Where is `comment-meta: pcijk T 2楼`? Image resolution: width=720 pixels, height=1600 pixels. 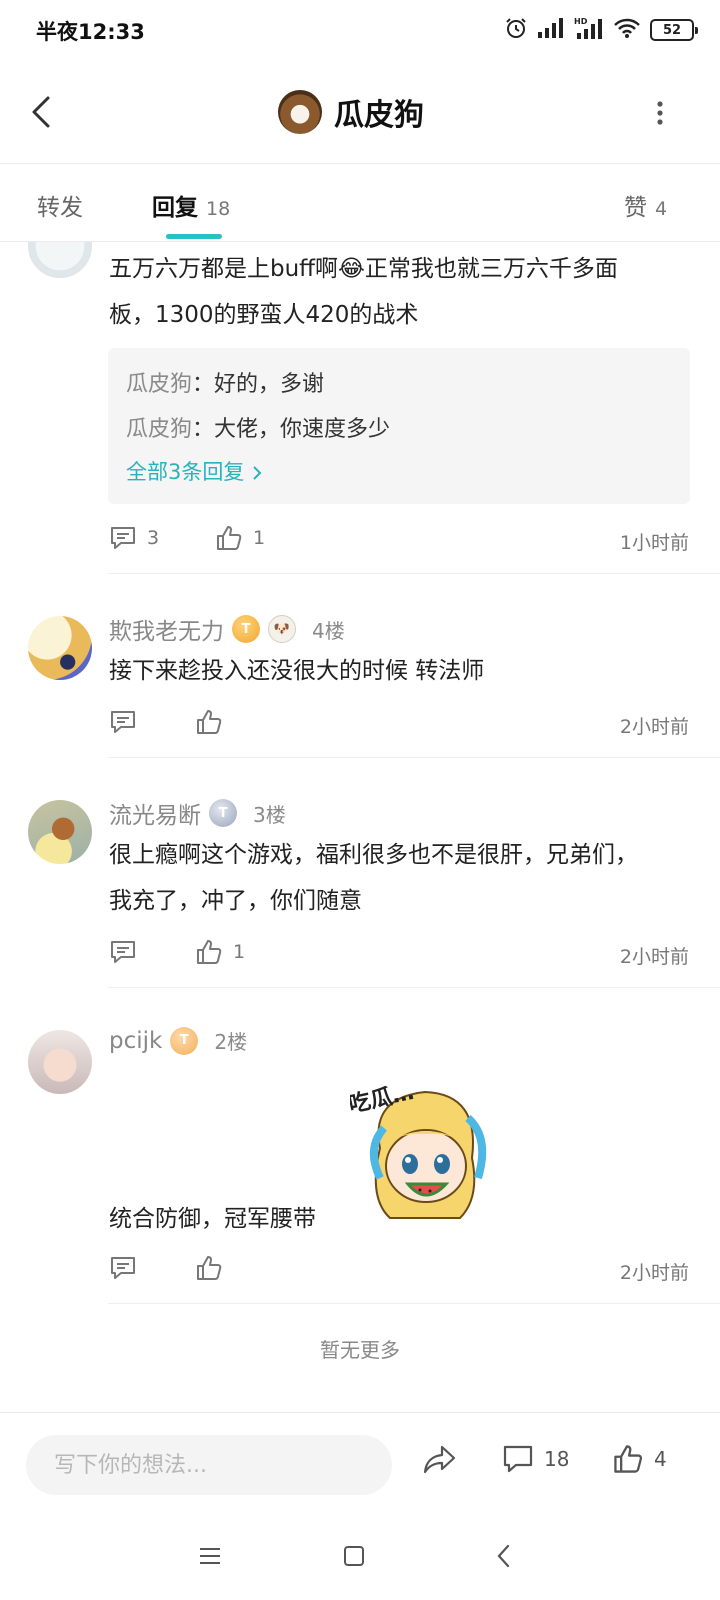
comment-meta: pcijk T 2楼 is located at coordinates (178, 1040).